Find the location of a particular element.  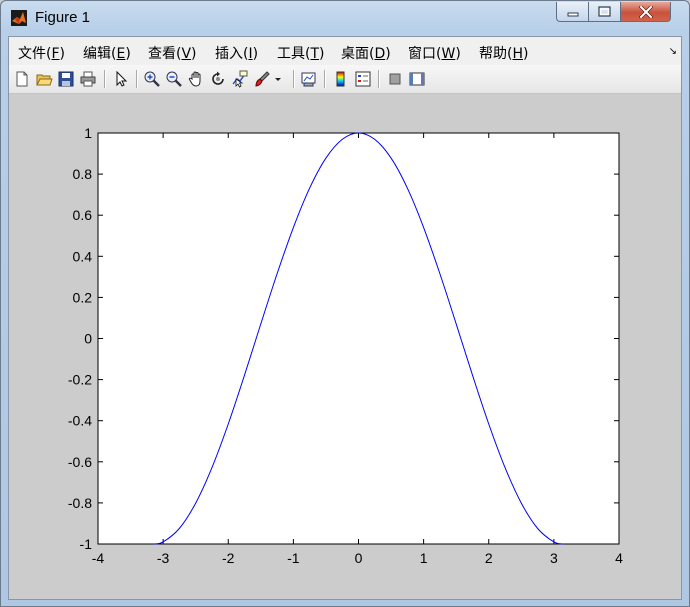

brush-icon is located at coordinates (262, 79).